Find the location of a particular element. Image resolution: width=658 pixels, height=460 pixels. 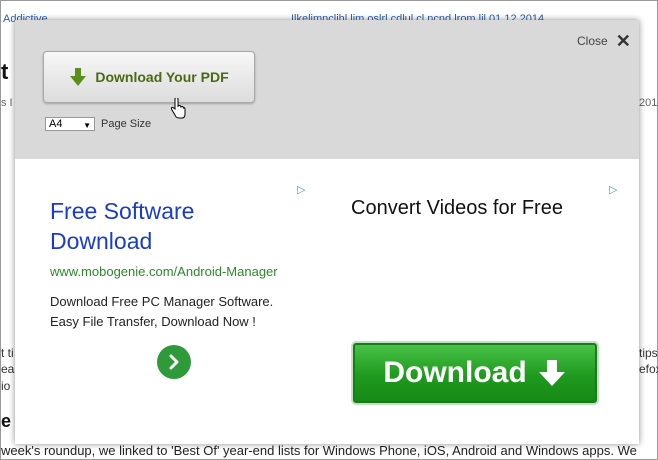

background-heading-fragment: t is located at coordinates (5, 71).